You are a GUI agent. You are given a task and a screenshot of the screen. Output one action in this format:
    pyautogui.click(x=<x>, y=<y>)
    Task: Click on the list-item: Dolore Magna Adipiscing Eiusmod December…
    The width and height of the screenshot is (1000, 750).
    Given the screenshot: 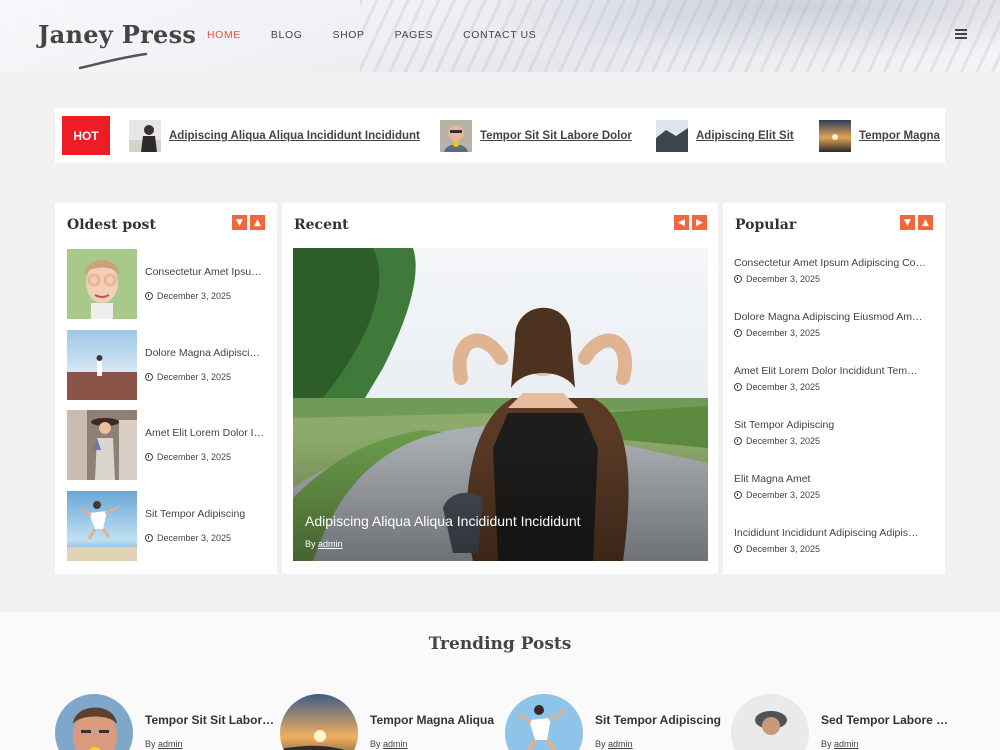 What is the action you would take?
    pyautogui.click(x=167, y=365)
    